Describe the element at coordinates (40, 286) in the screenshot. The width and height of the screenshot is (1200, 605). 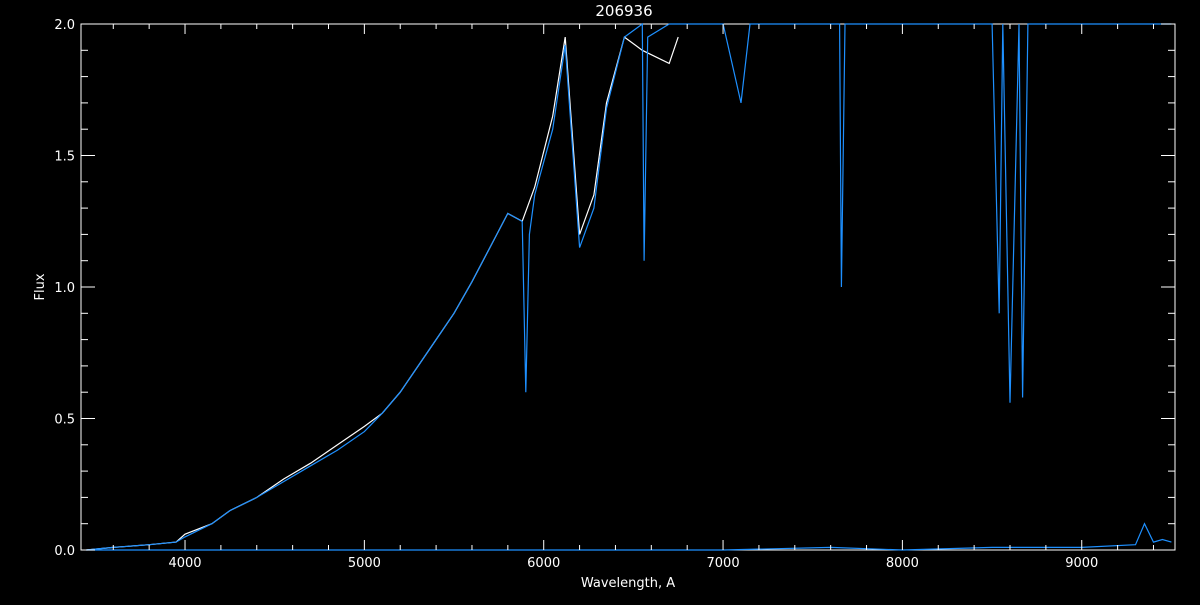
I see `y-axis-title: Flux` at that location.